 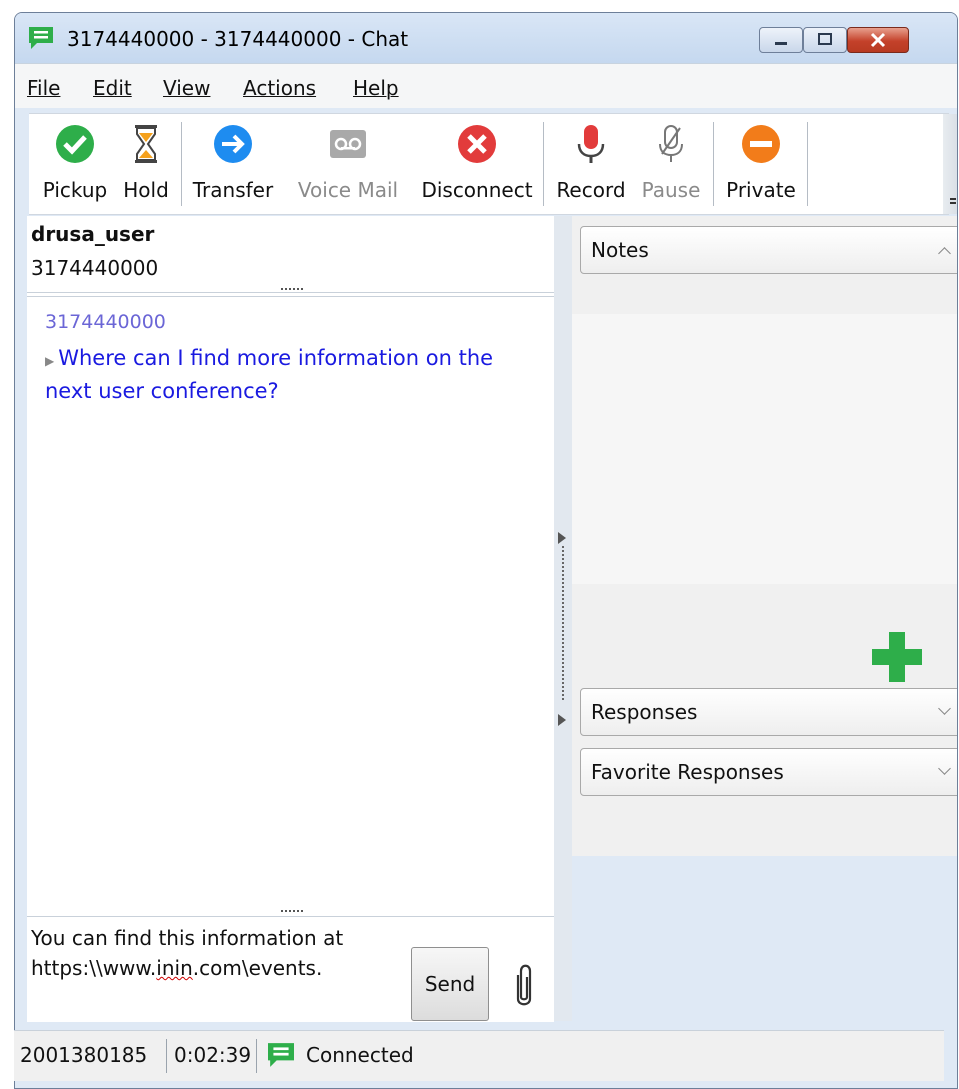 I want to click on record-button: Record, so click(x=591, y=167).